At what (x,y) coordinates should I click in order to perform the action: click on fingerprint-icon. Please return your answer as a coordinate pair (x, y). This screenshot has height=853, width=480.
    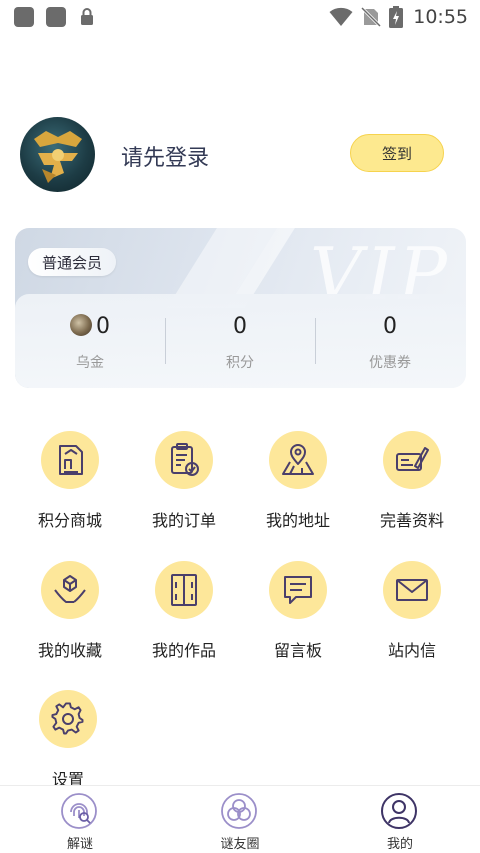
    Looking at the image, I should click on (79, 811).